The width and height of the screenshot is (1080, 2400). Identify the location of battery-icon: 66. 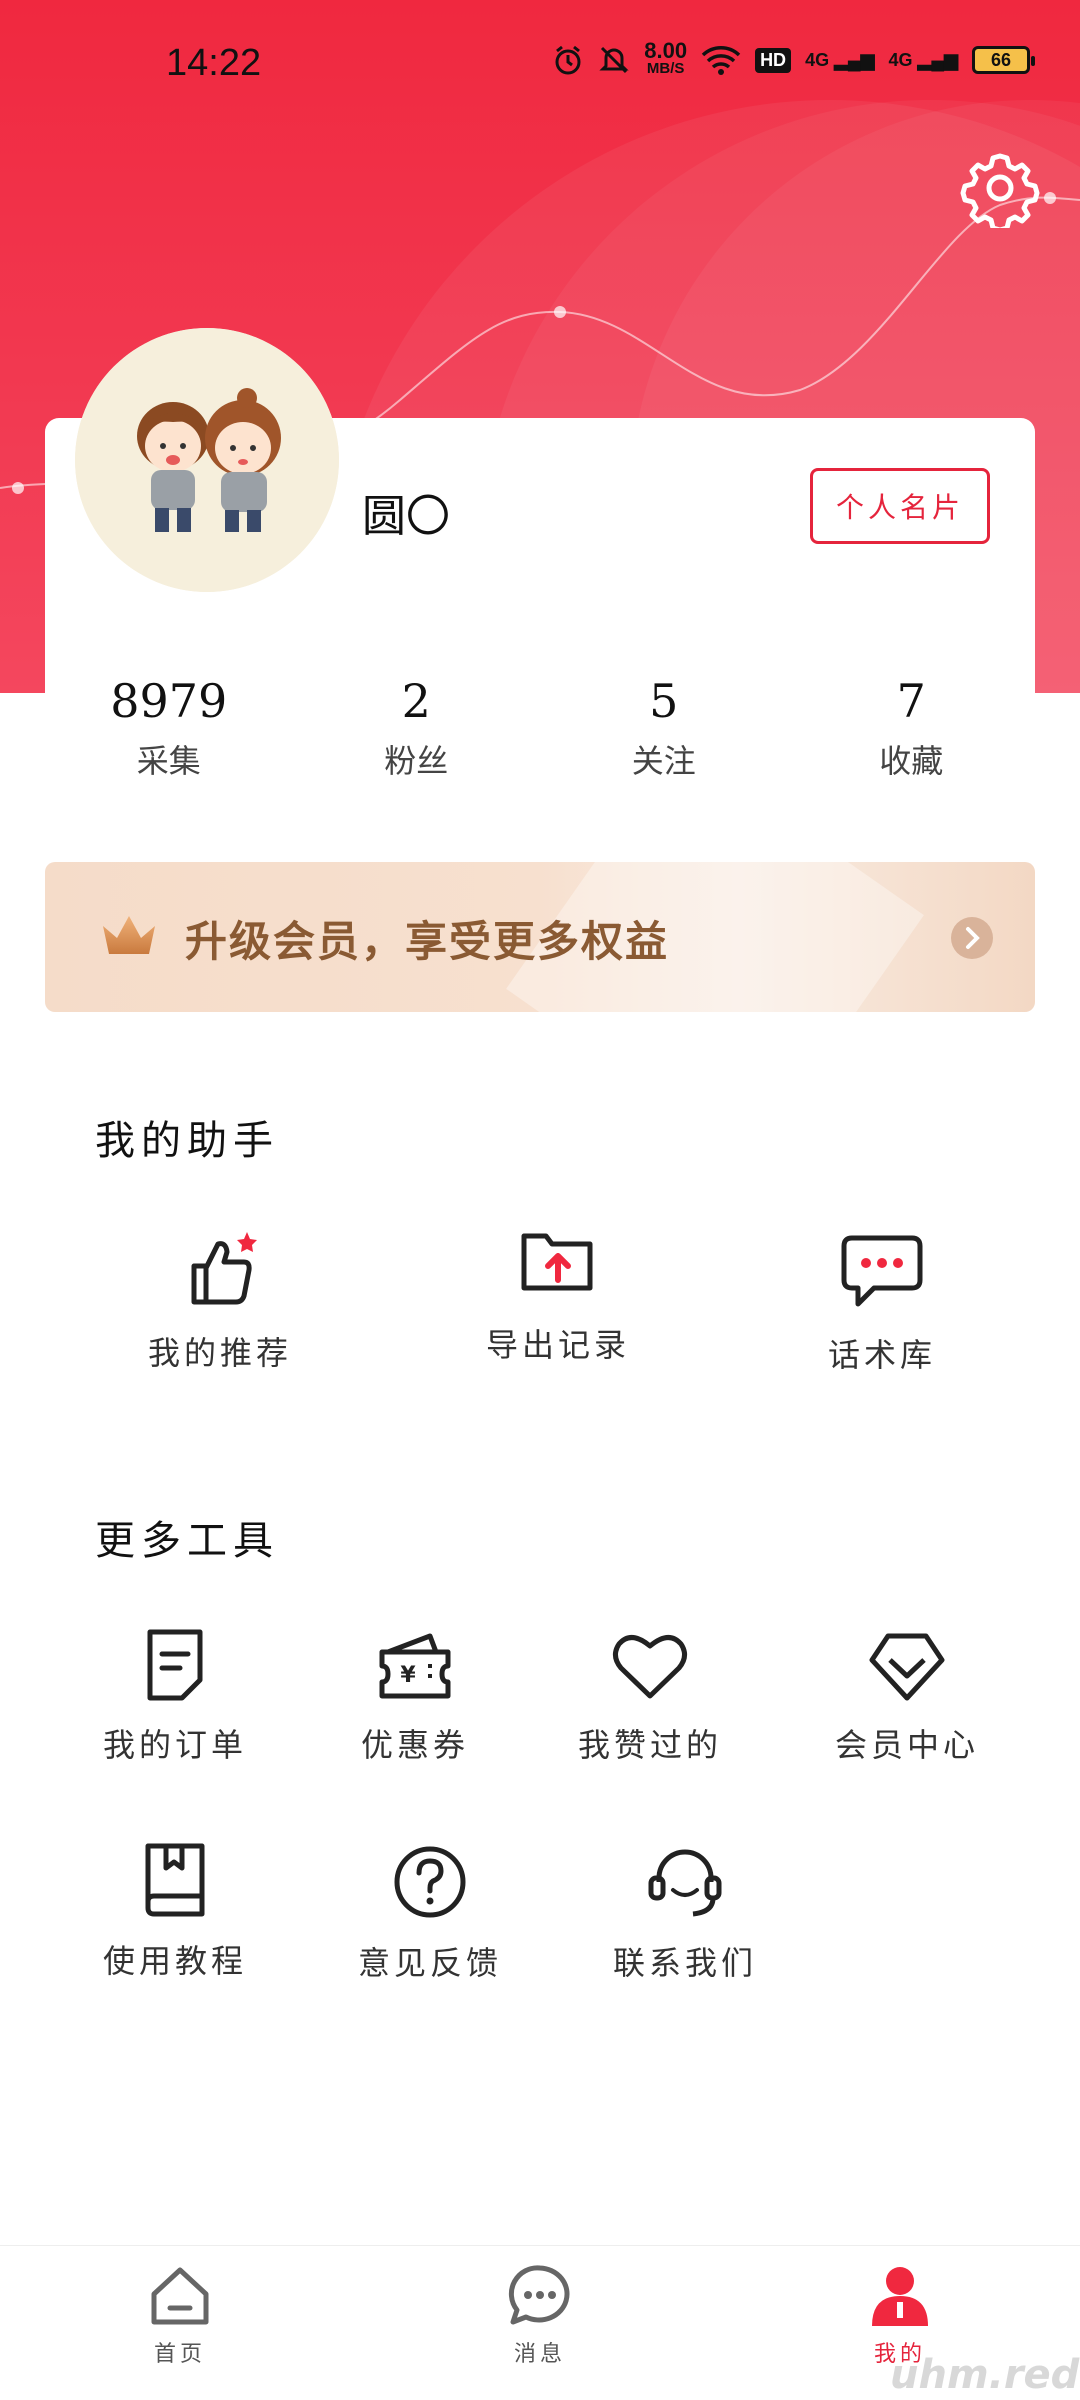
(1003, 60).